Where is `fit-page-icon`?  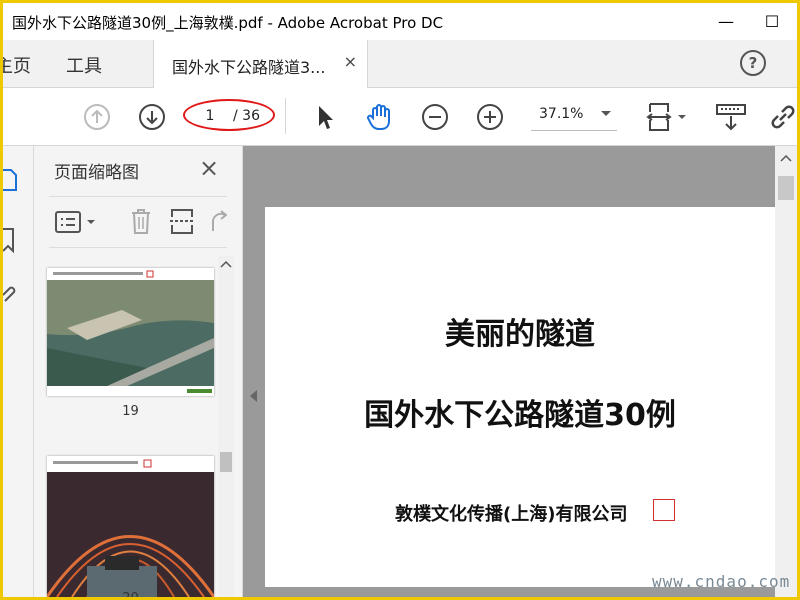 fit-page-icon is located at coordinates (666, 117).